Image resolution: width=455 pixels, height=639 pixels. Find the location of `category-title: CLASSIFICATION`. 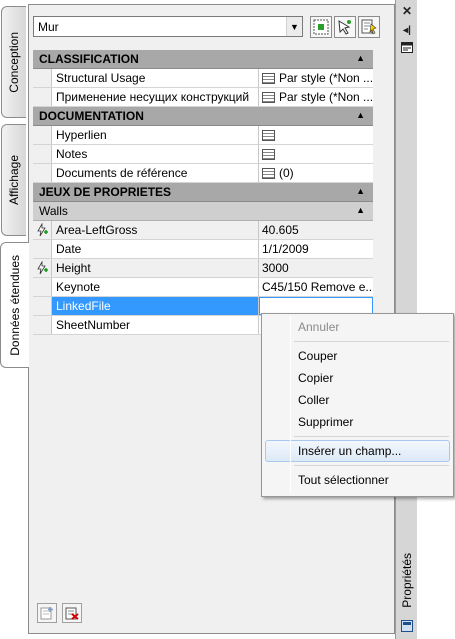

category-title: CLASSIFICATION is located at coordinates (89, 59).